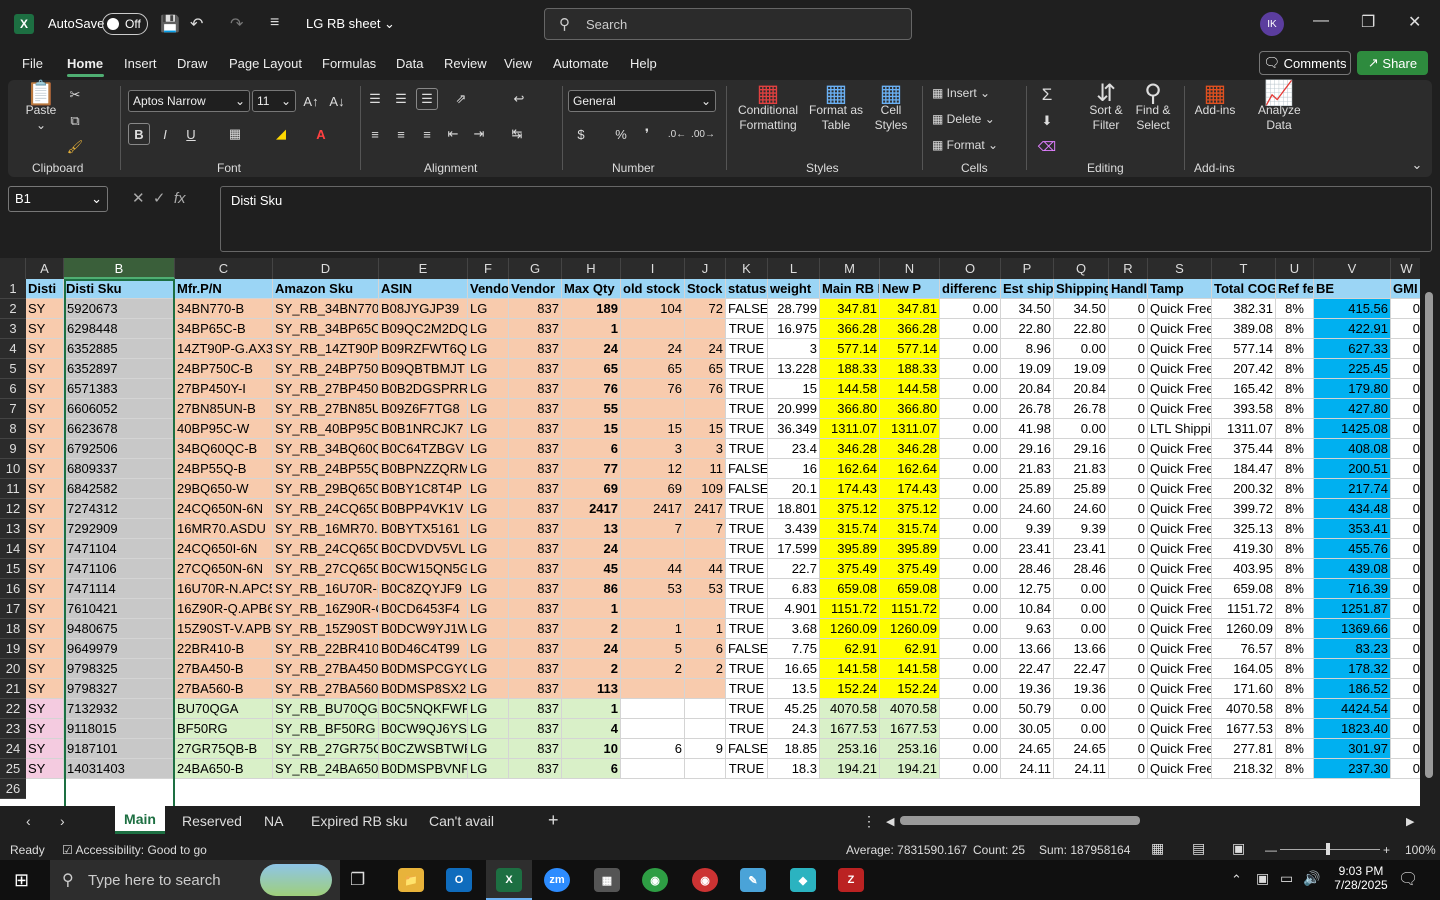 The image size is (1440, 900). I want to click on row-header: 21, so click(13, 689).